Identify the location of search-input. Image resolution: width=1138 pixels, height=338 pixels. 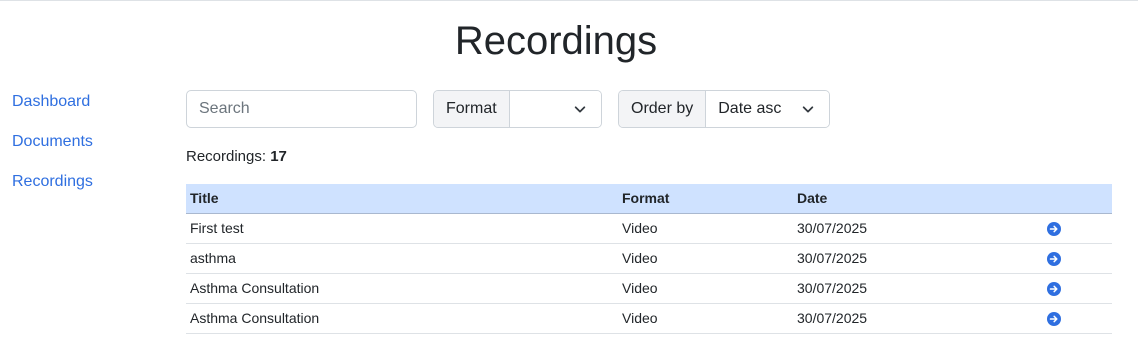
(301, 109).